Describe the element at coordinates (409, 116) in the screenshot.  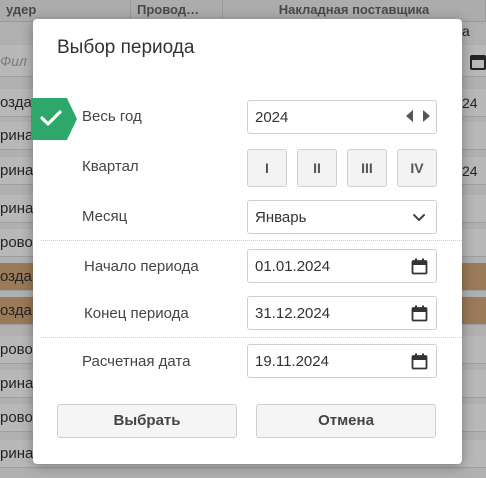
I see `prev-year-icon` at that location.